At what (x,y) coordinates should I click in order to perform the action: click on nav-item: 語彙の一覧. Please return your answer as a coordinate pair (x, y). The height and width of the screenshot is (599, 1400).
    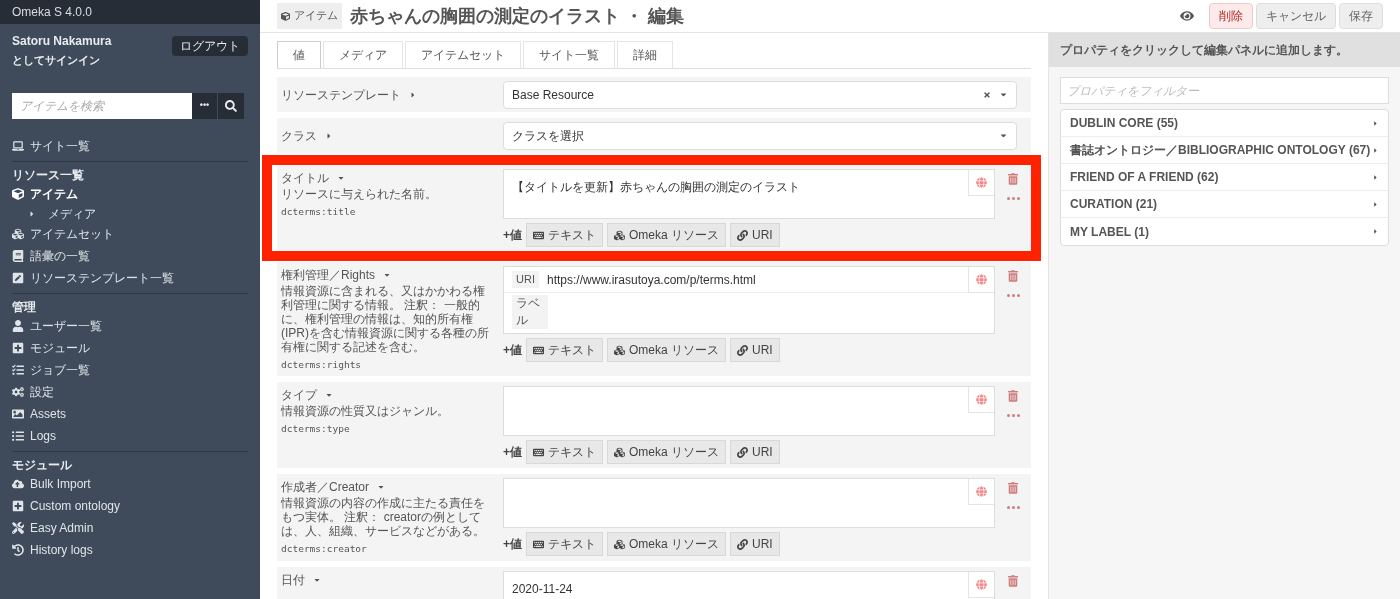
    Looking at the image, I should click on (130, 255).